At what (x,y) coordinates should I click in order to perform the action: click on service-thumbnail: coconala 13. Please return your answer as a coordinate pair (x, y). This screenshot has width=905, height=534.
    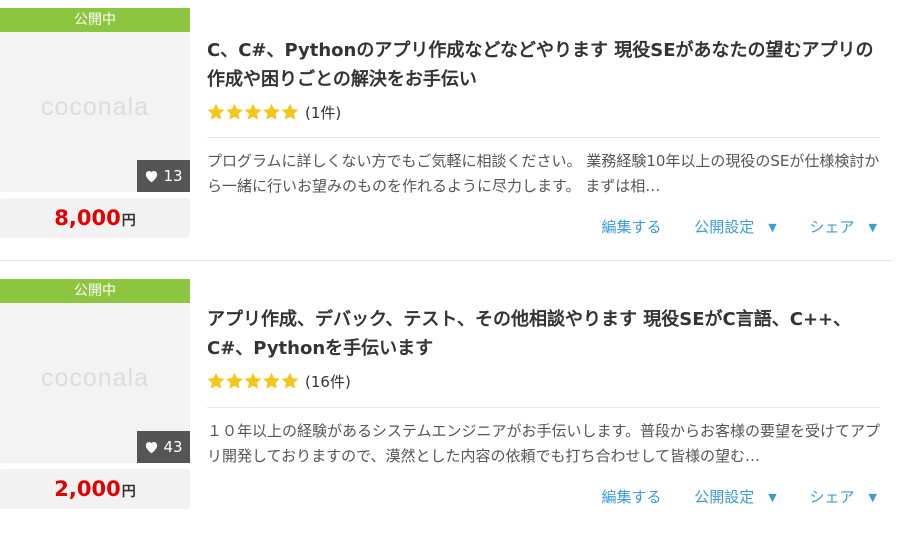
    Looking at the image, I should click on (95, 112).